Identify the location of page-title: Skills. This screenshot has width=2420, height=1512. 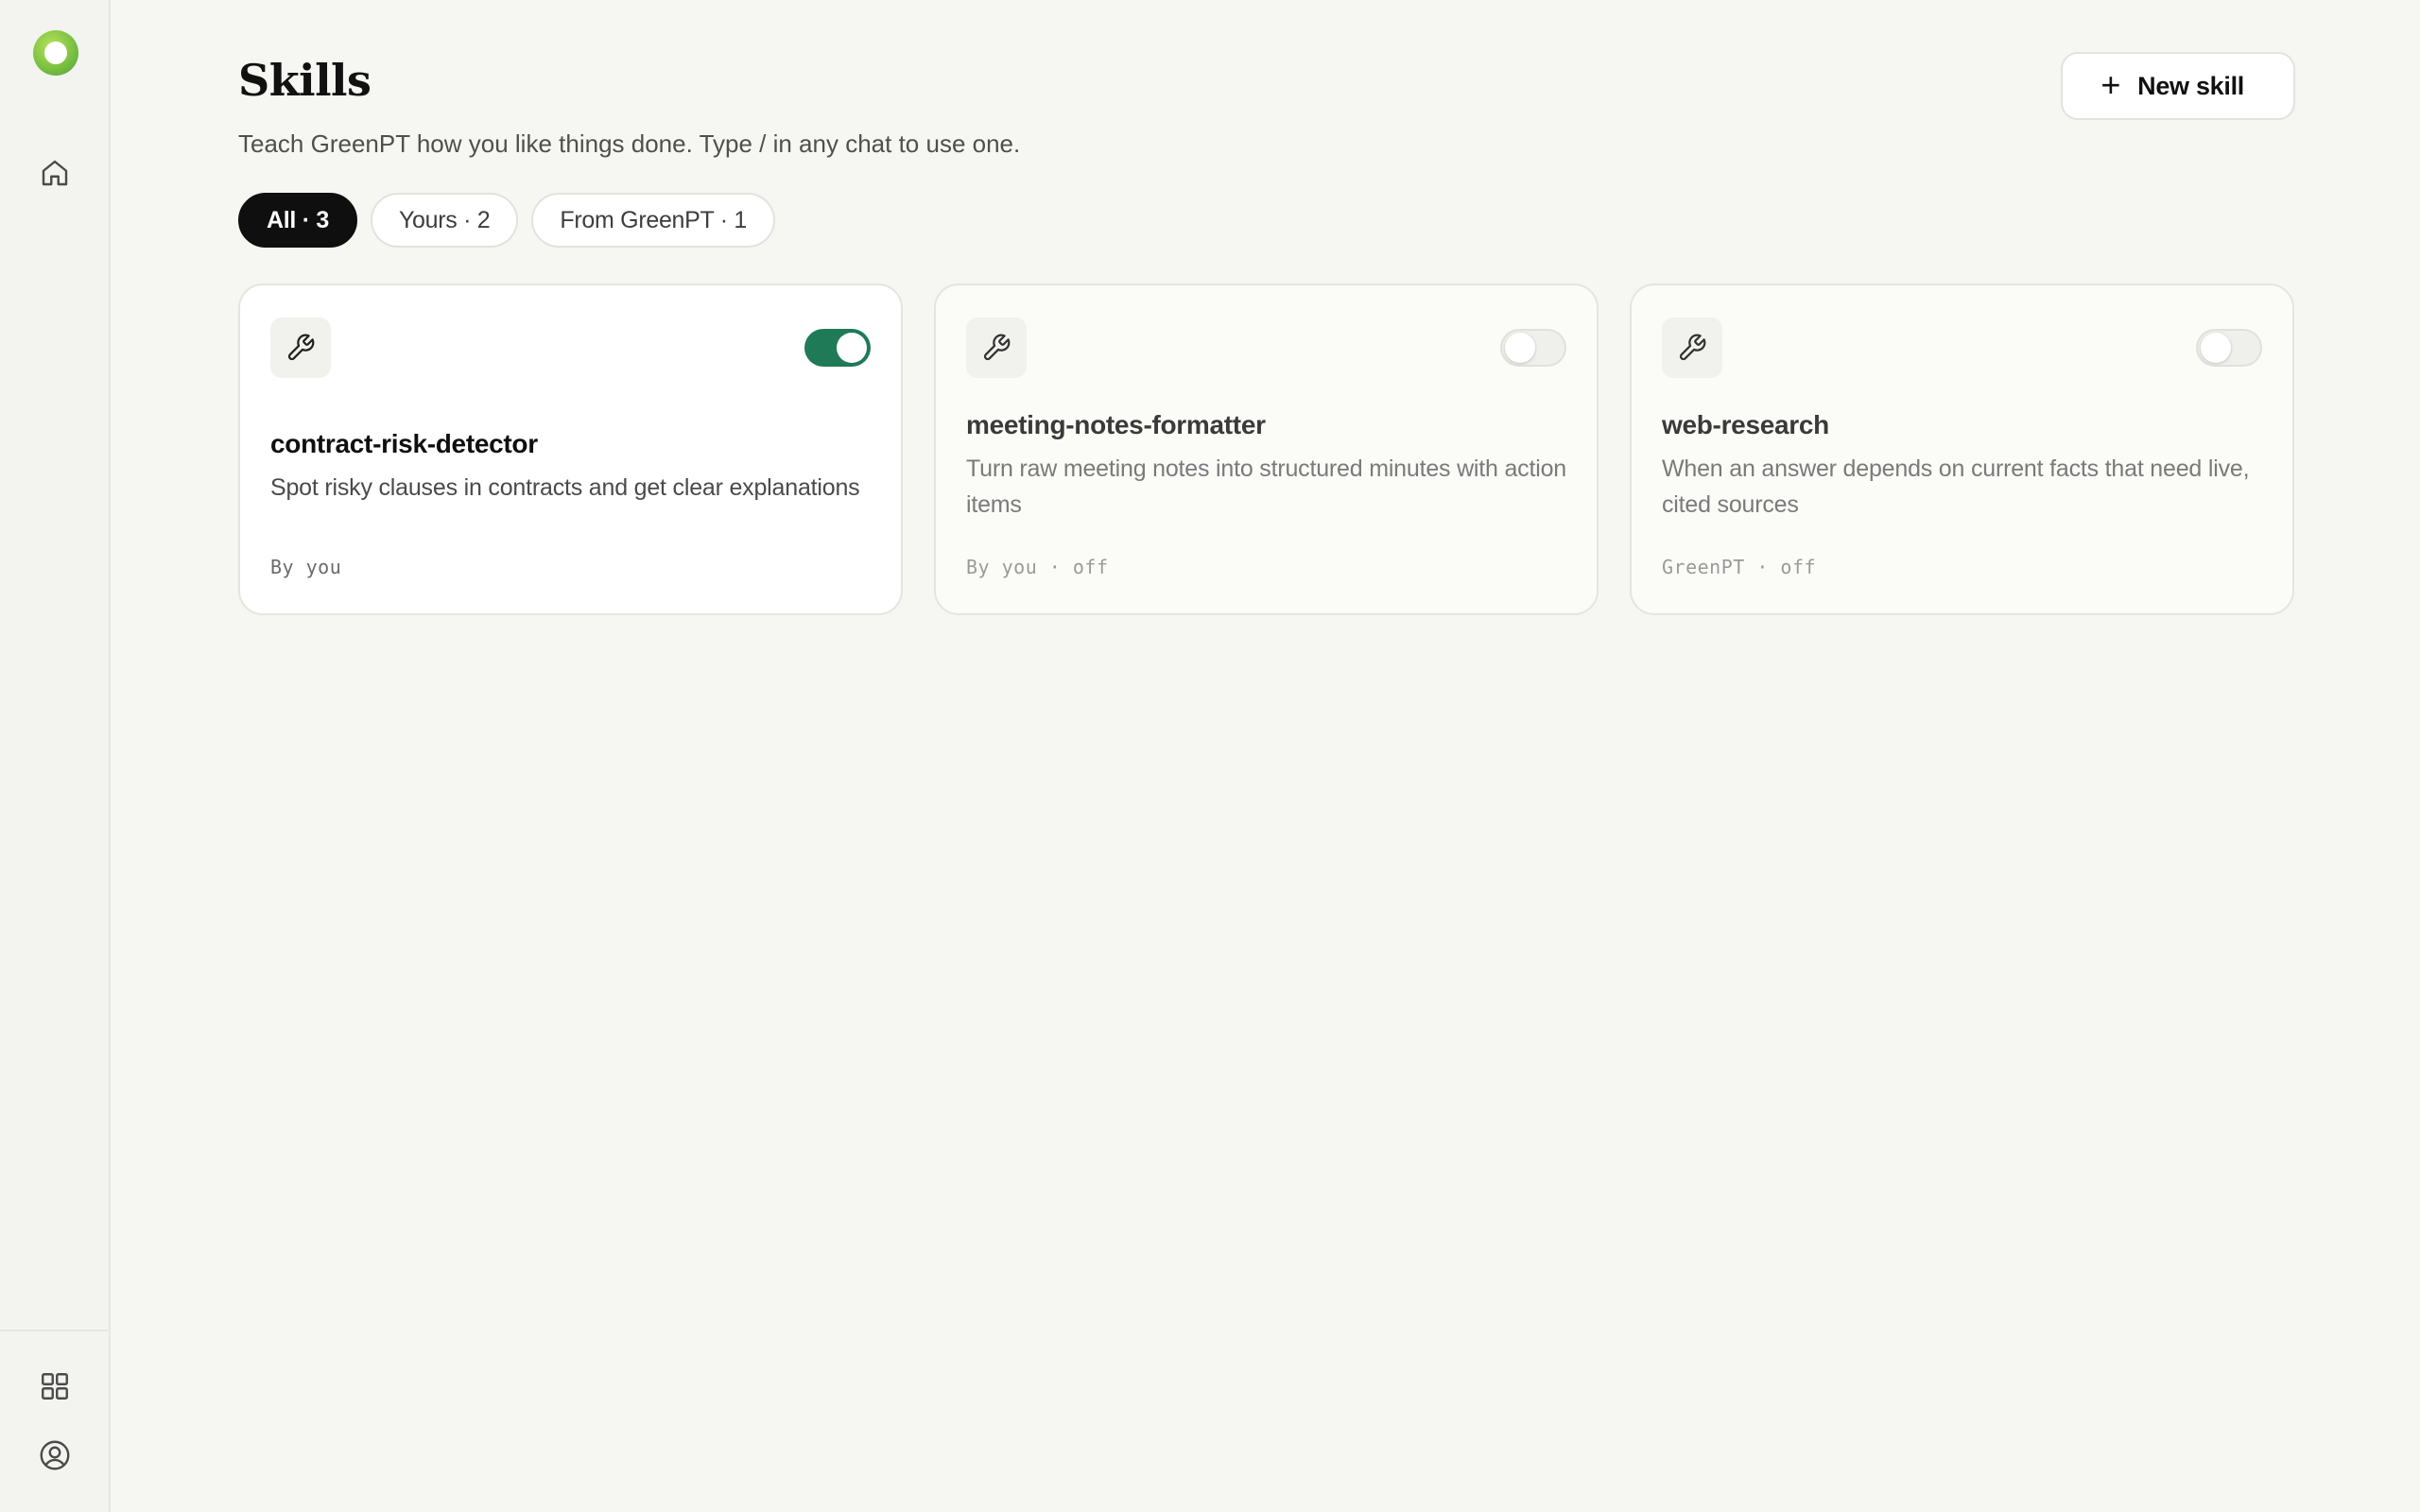
(305, 80).